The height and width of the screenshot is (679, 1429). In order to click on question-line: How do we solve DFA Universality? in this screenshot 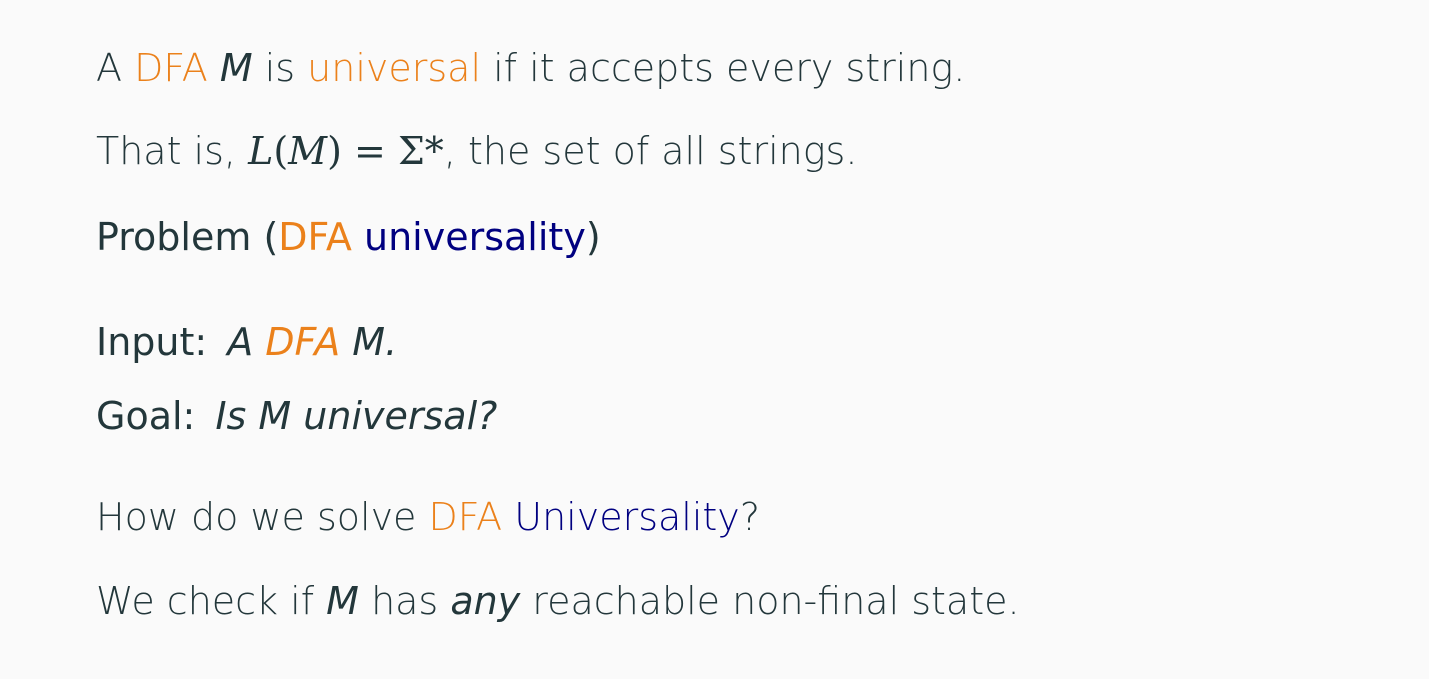, I will do `click(428, 517)`.